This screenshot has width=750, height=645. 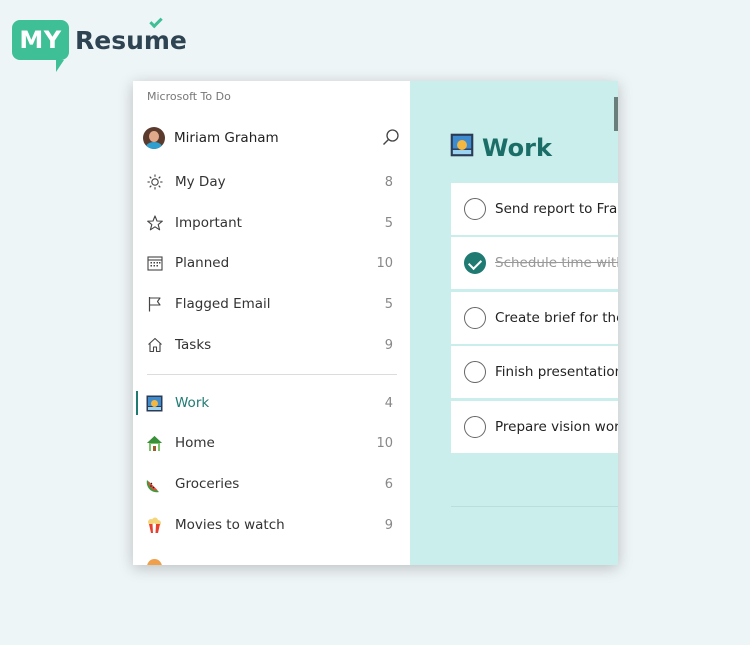 I want to click on sidebar-item-partial, so click(x=271, y=555).